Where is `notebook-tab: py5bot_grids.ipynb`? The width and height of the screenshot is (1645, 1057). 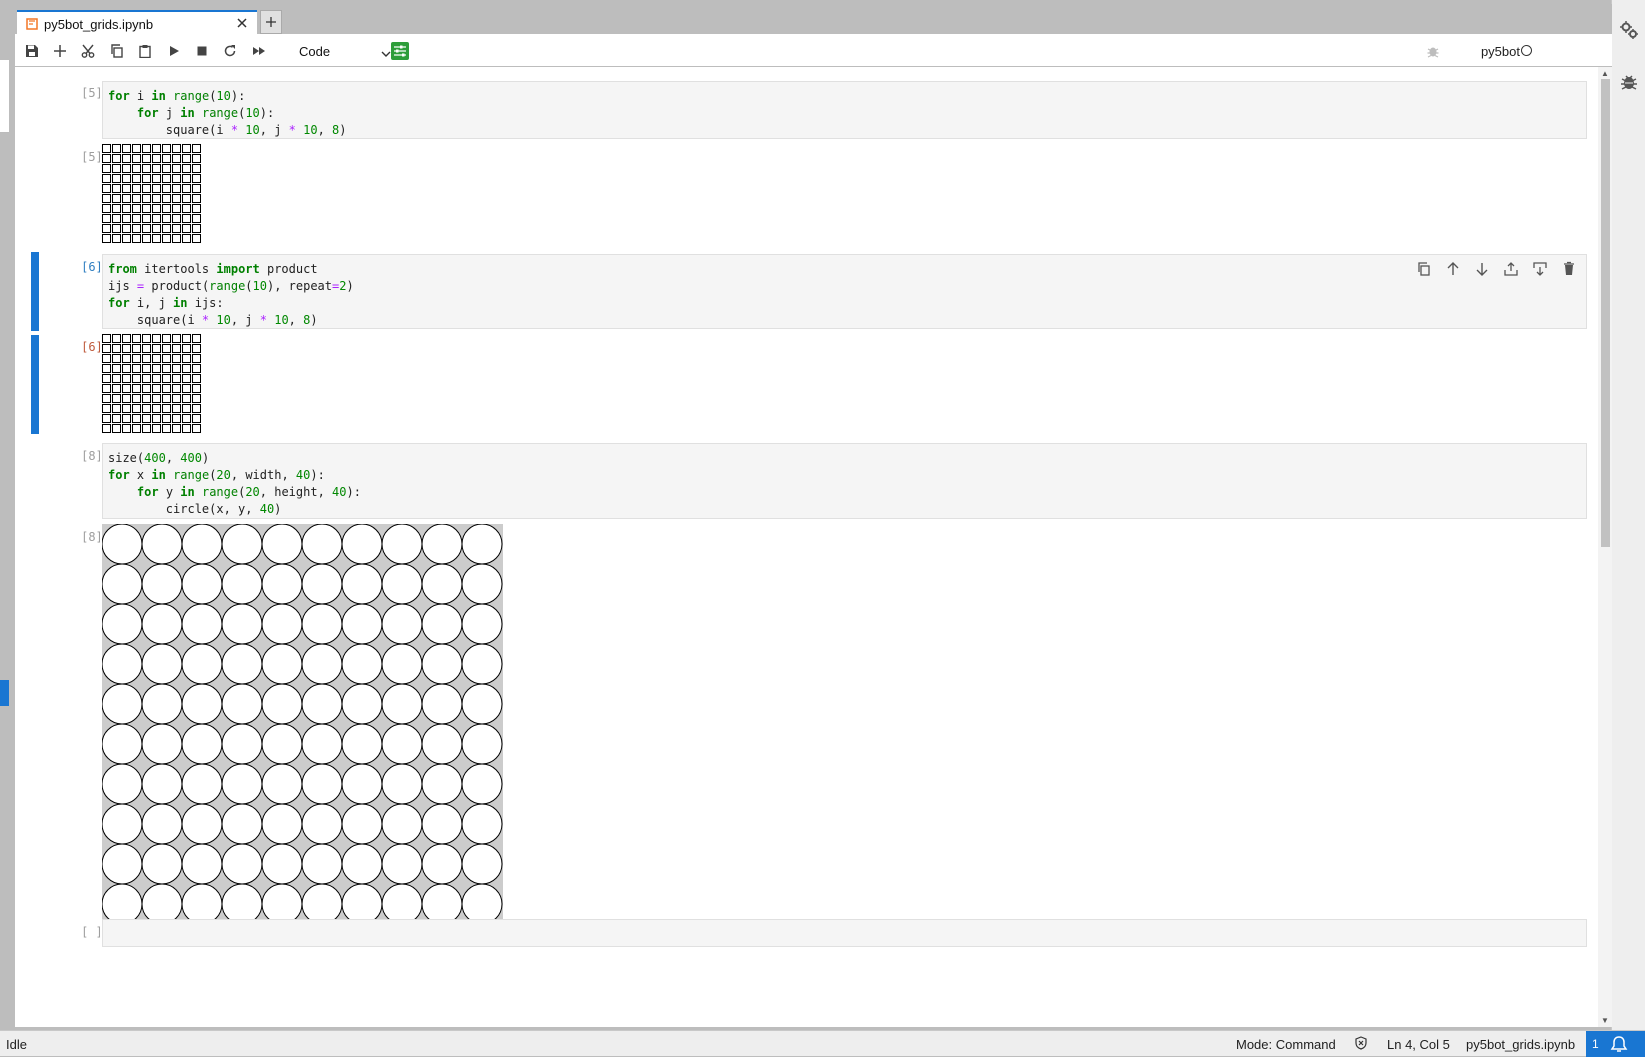 notebook-tab: py5bot_grids.ipynb is located at coordinates (137, 23).